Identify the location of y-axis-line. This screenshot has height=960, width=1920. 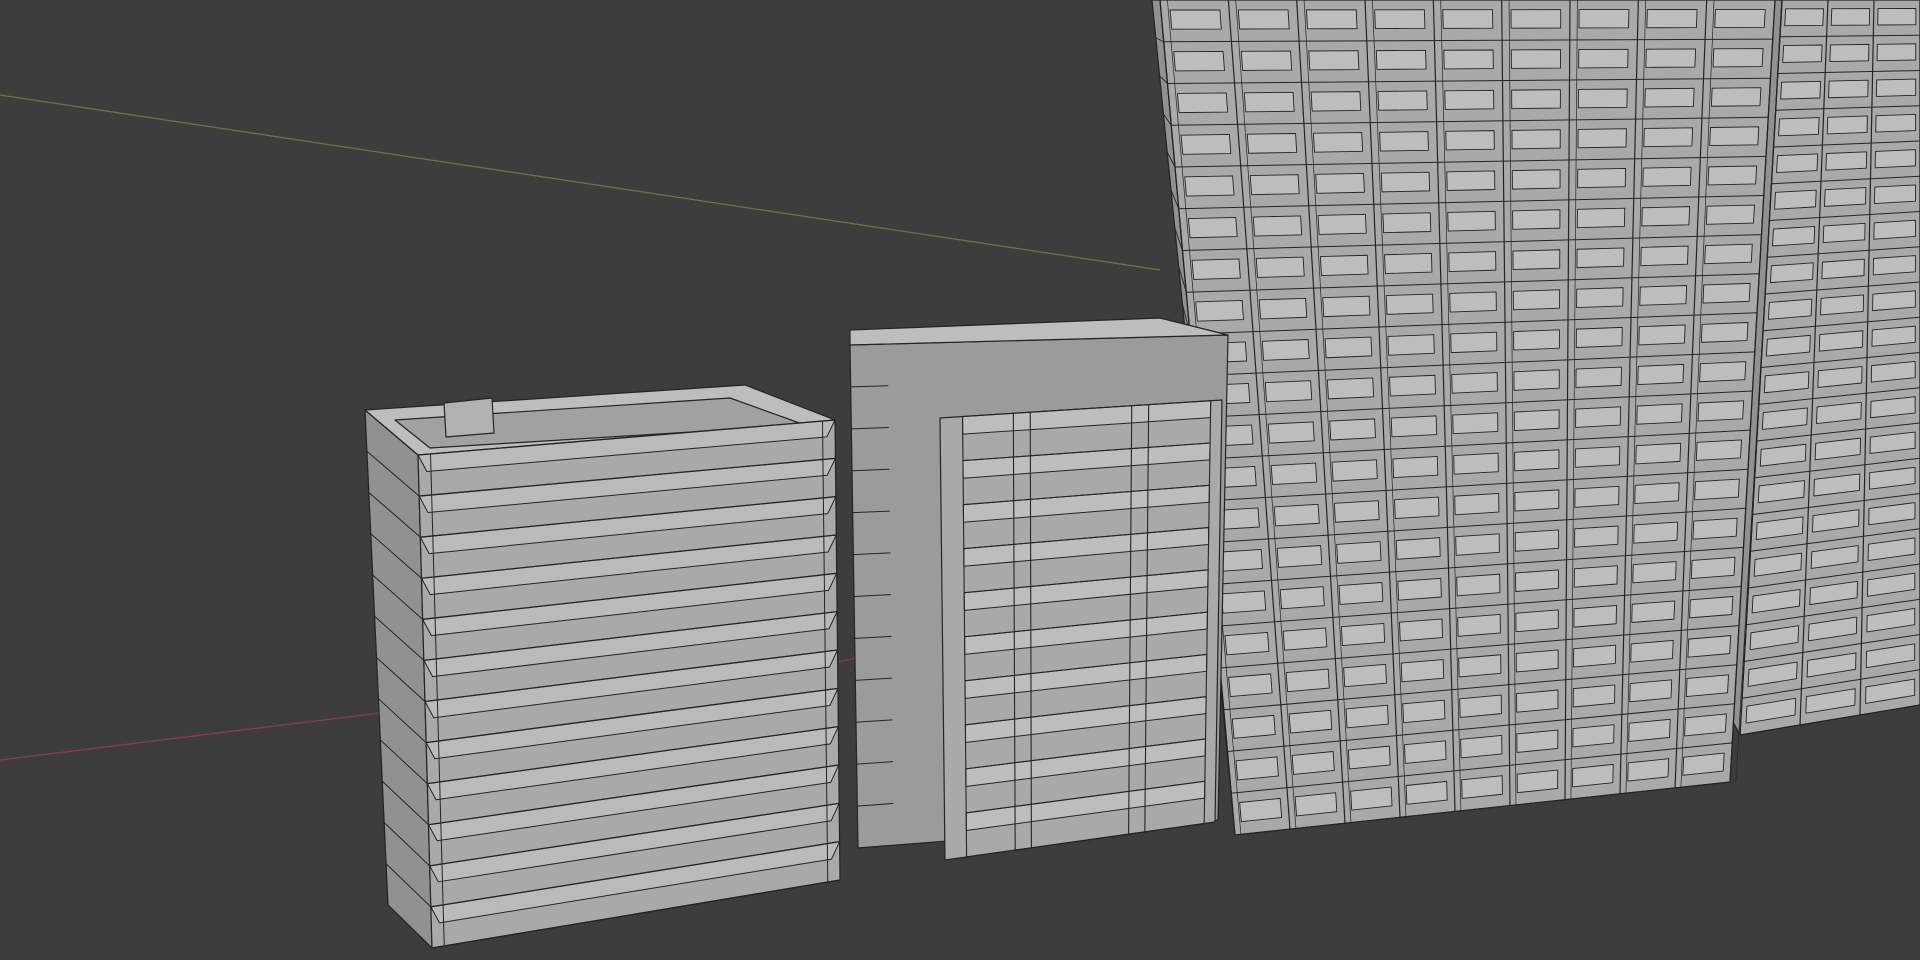
(580, 182).